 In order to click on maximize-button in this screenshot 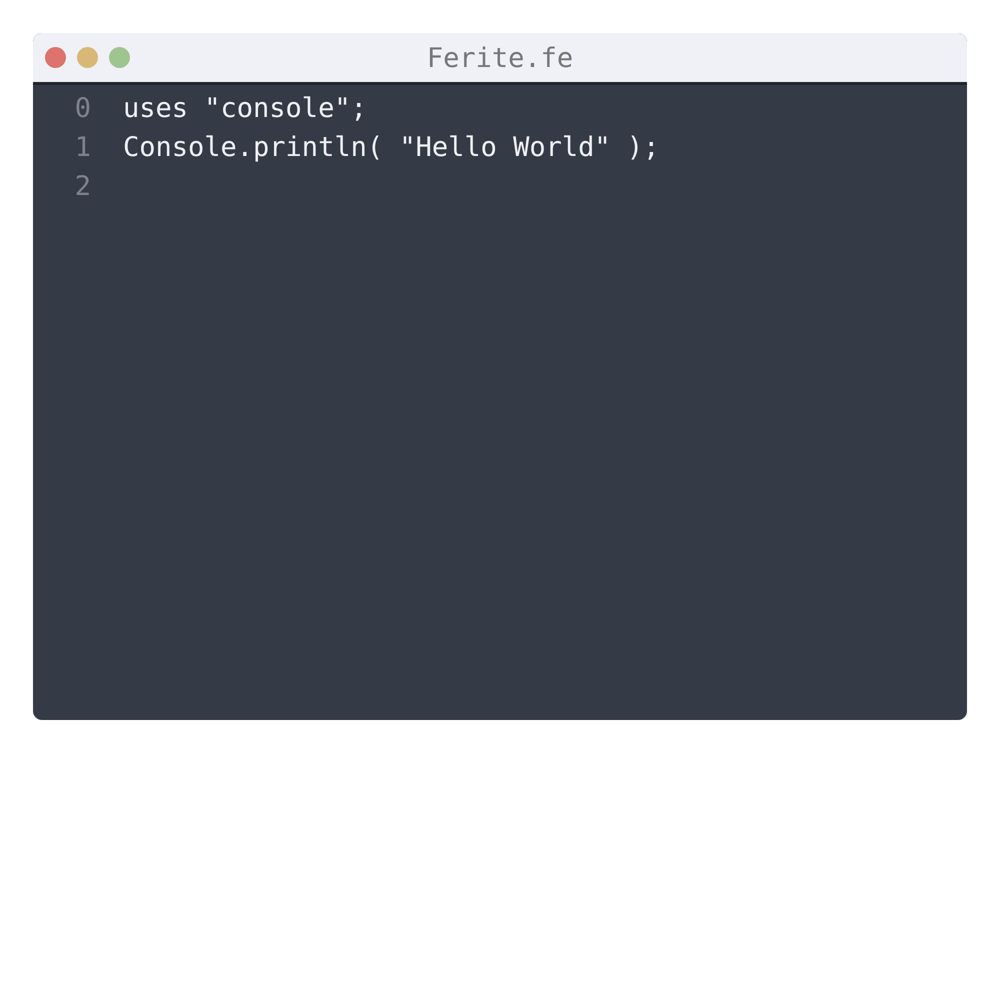, I will do `click(119, 57)`.